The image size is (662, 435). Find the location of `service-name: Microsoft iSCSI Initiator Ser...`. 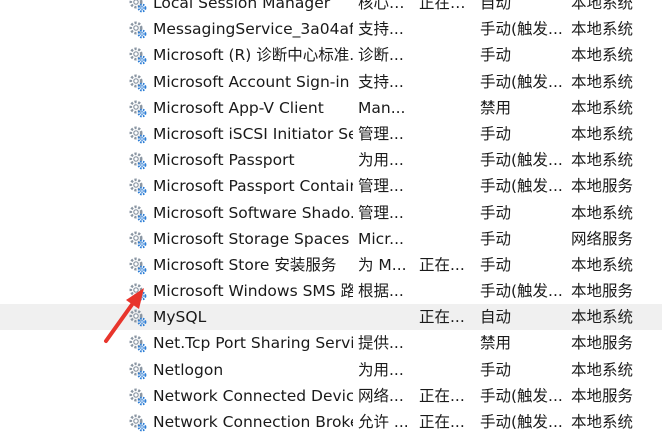

service-name: Microsoft iSCSI Initiator Ser... is located at coordinates (253, 133).